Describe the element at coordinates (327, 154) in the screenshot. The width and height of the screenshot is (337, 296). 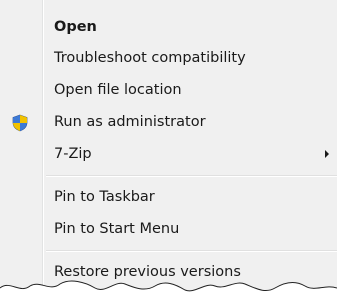
I see `submenu-arrow-icon` at that location.